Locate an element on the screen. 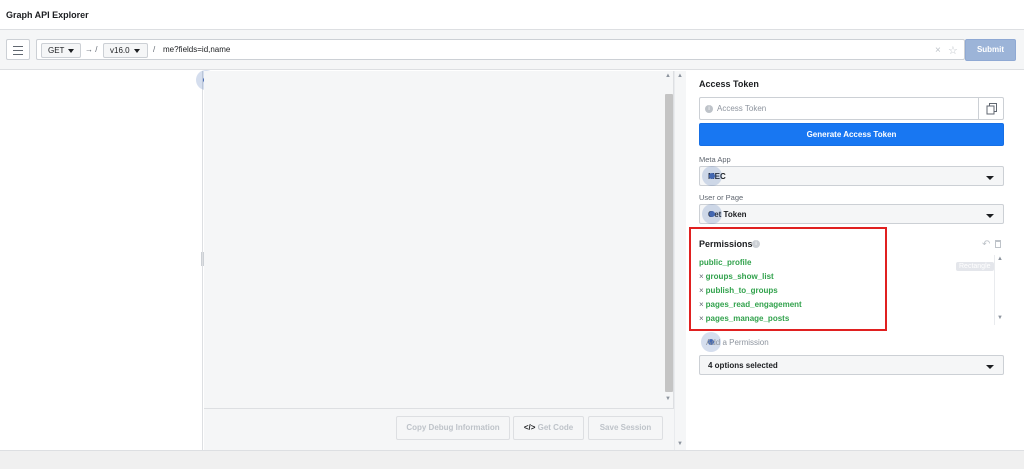  generate-token-button: Generate Access Token is located at coordinates (851, 134).